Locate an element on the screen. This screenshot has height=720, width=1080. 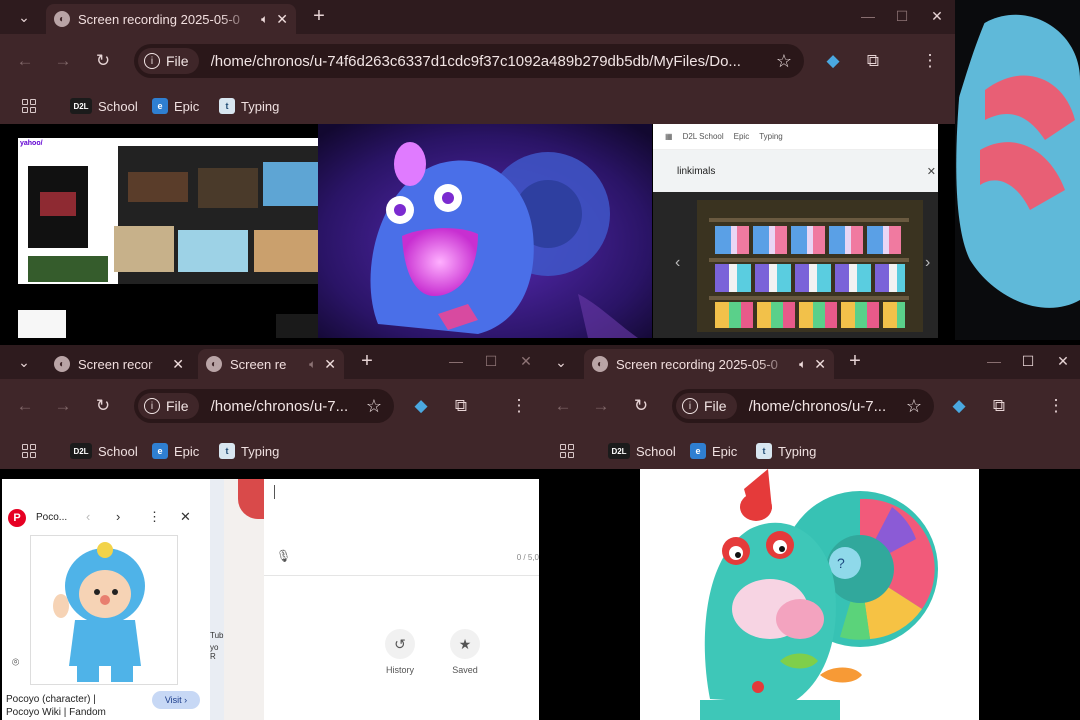
lens-icon: ⌾ is located at coordinates (15, 662).